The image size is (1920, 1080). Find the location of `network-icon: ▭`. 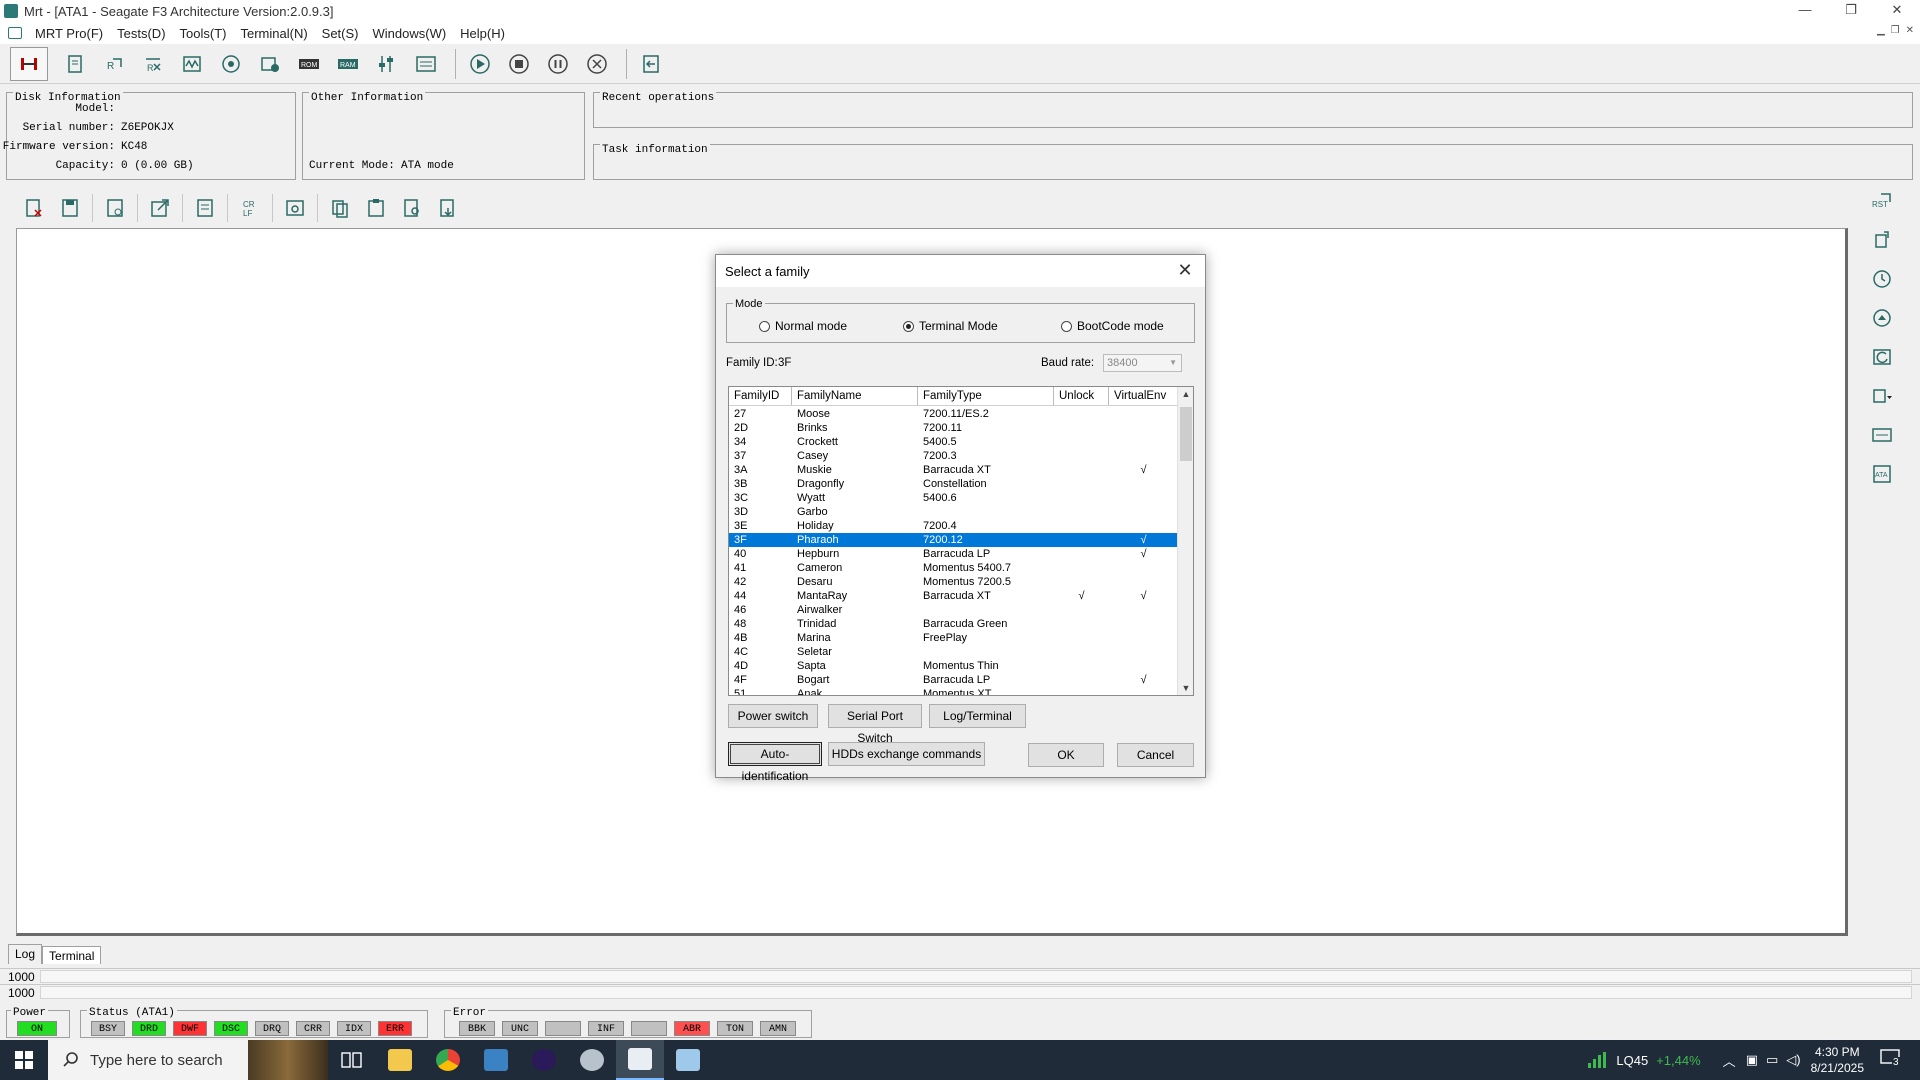

network-icon: ▭ is located at coordinates (1772, 1060).